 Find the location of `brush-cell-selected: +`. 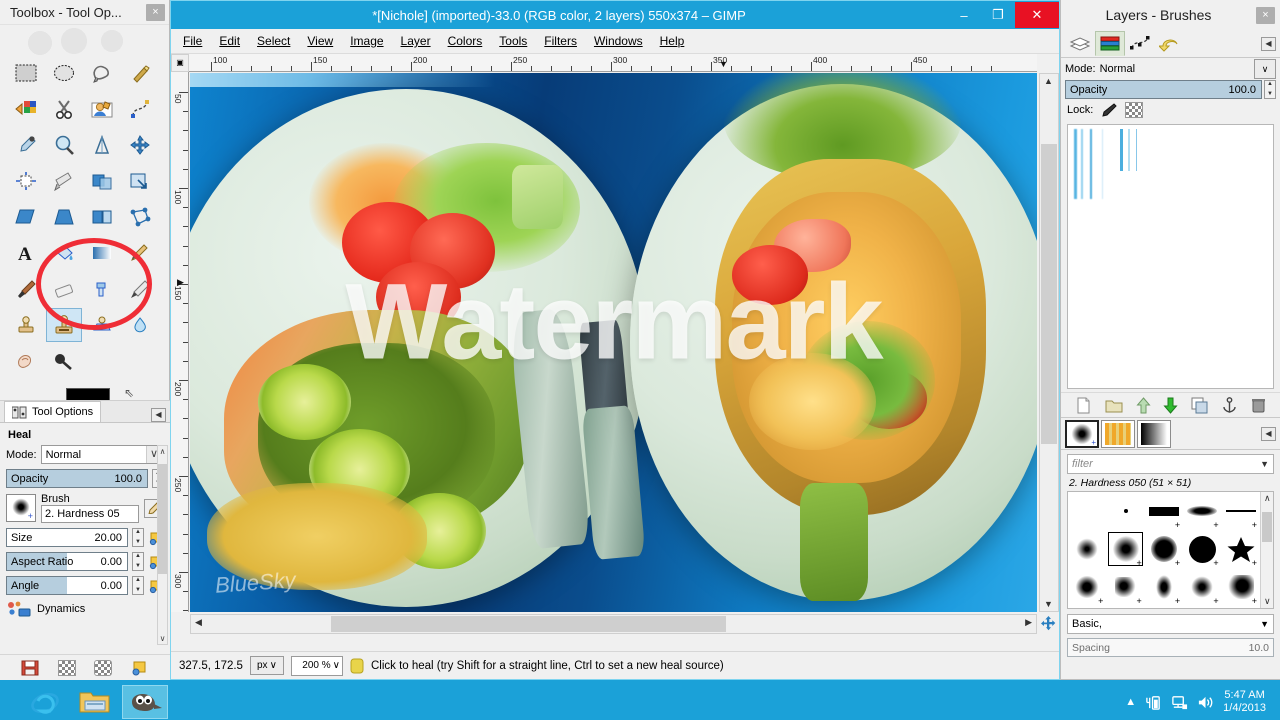

brush-cell-selected: + is located at coordinates (1125, 549).